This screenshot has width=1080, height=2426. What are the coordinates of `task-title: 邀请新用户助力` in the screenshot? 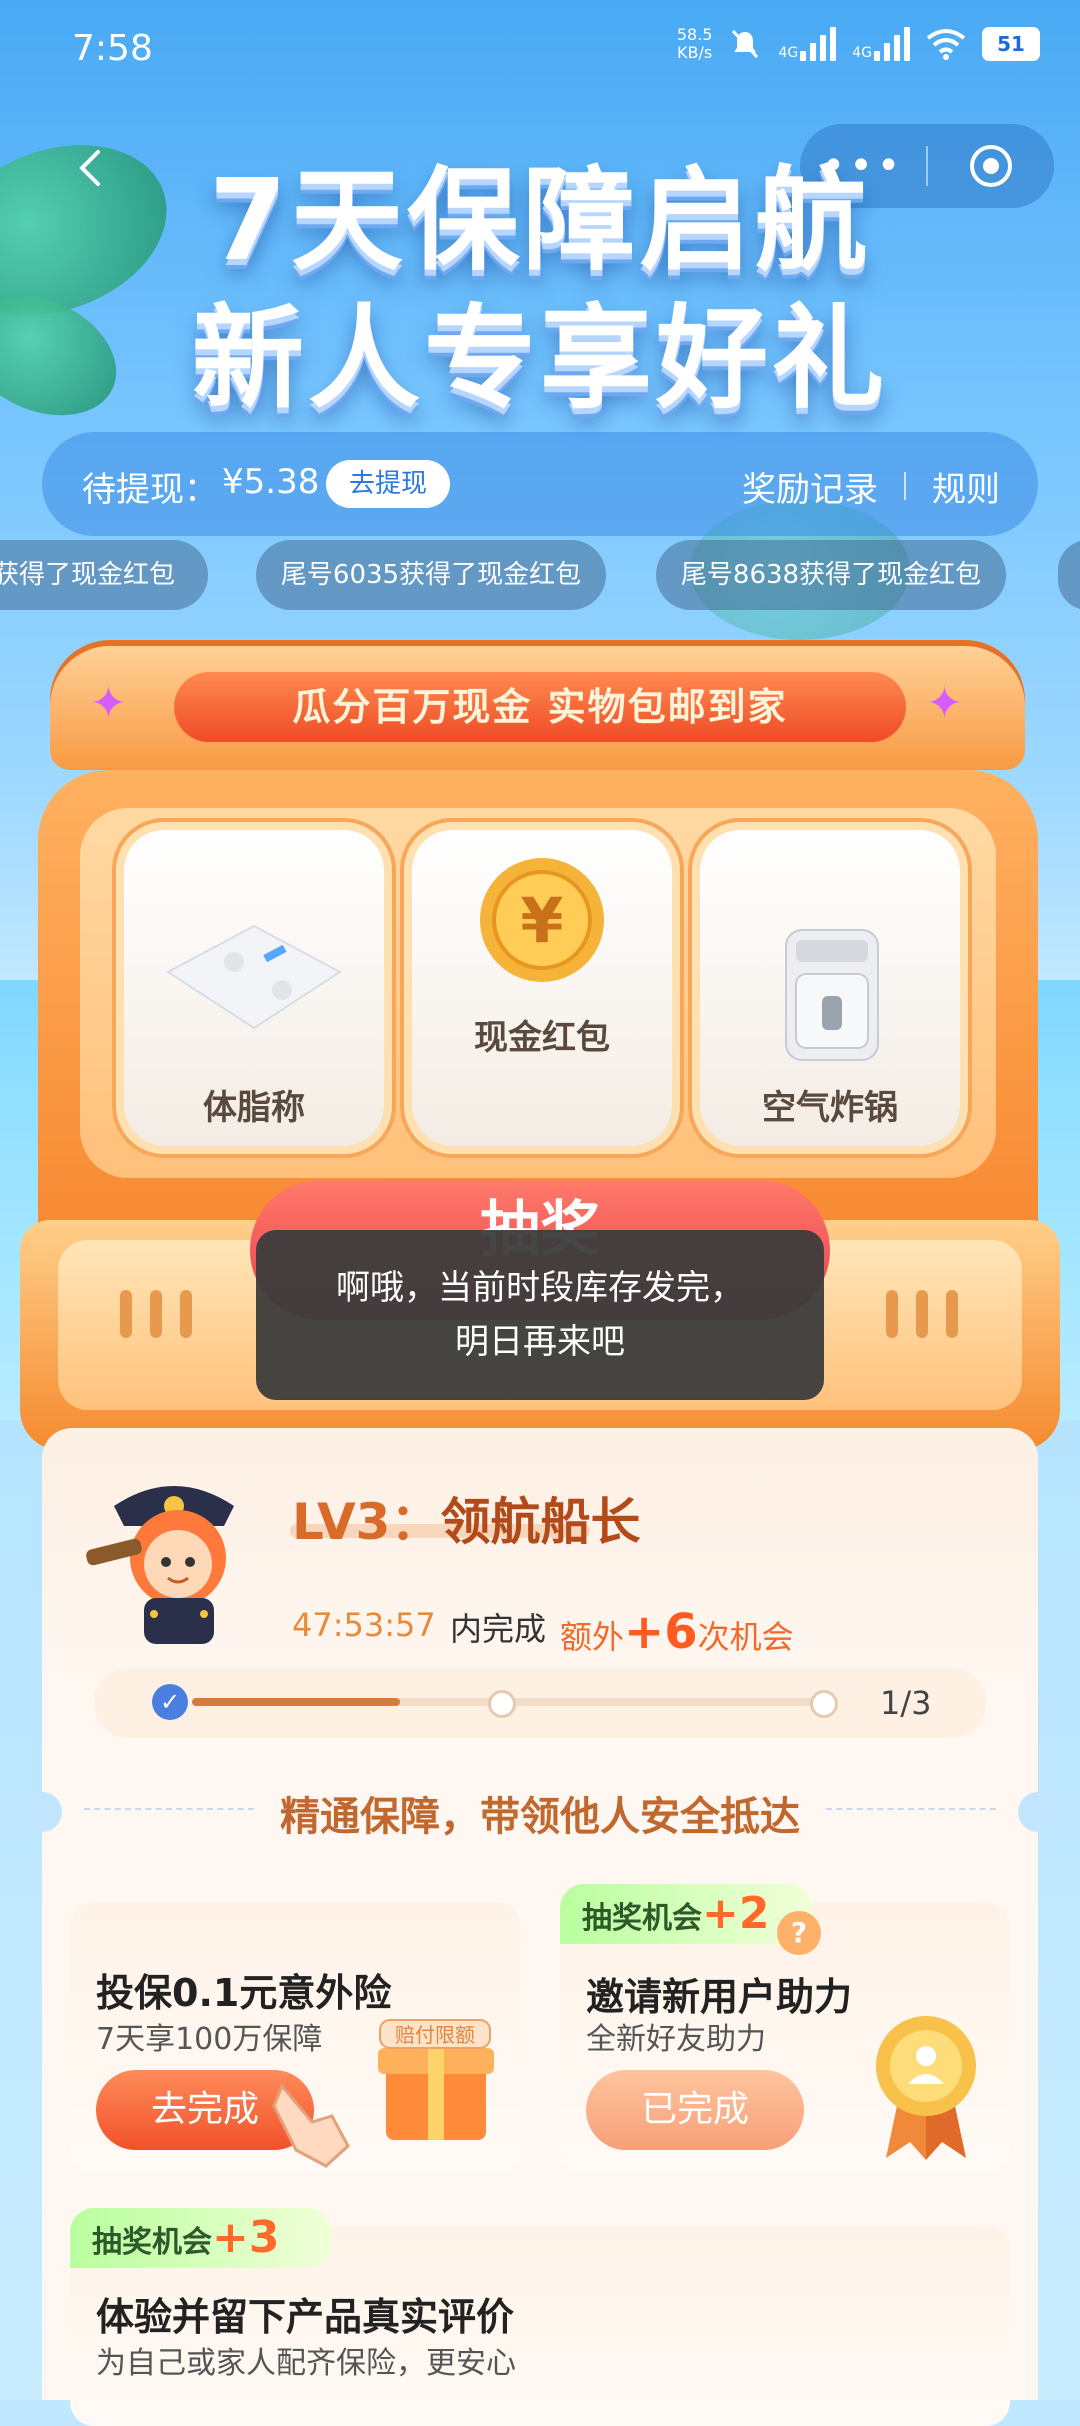 It's located at (719, 1997).